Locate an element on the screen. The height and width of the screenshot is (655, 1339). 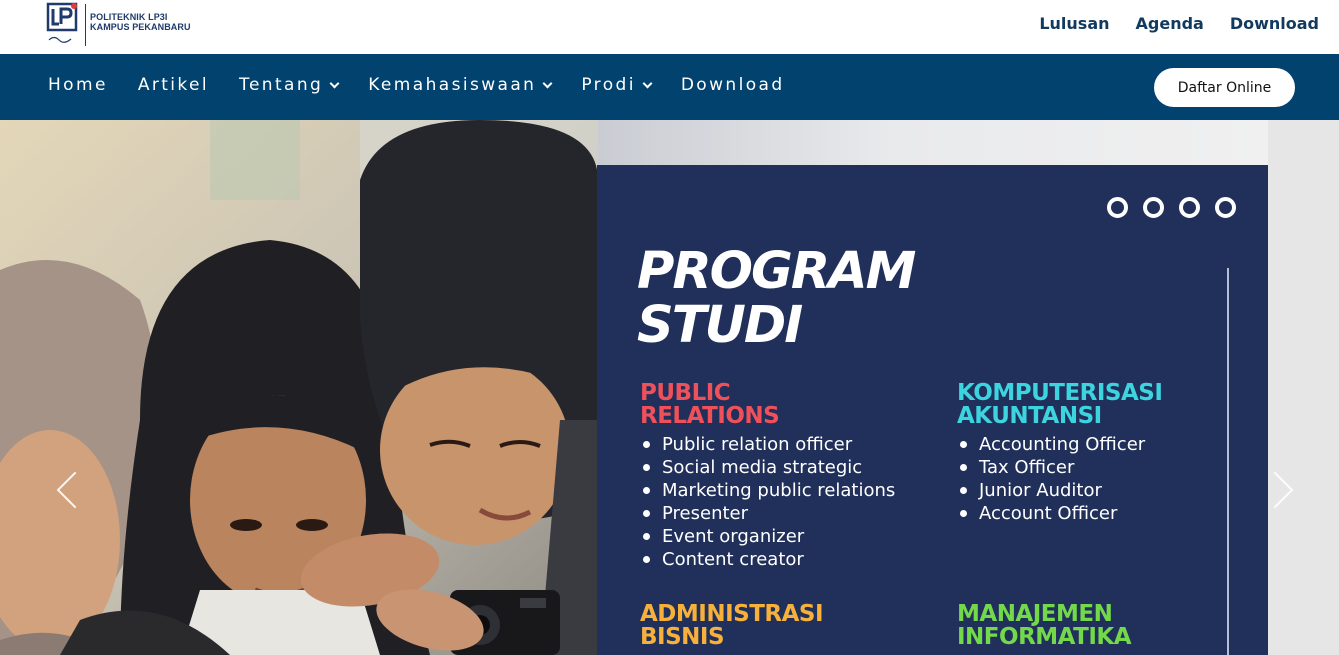
program-heading: PUBLIC RELATIONS is located at coordinates (767, 405).